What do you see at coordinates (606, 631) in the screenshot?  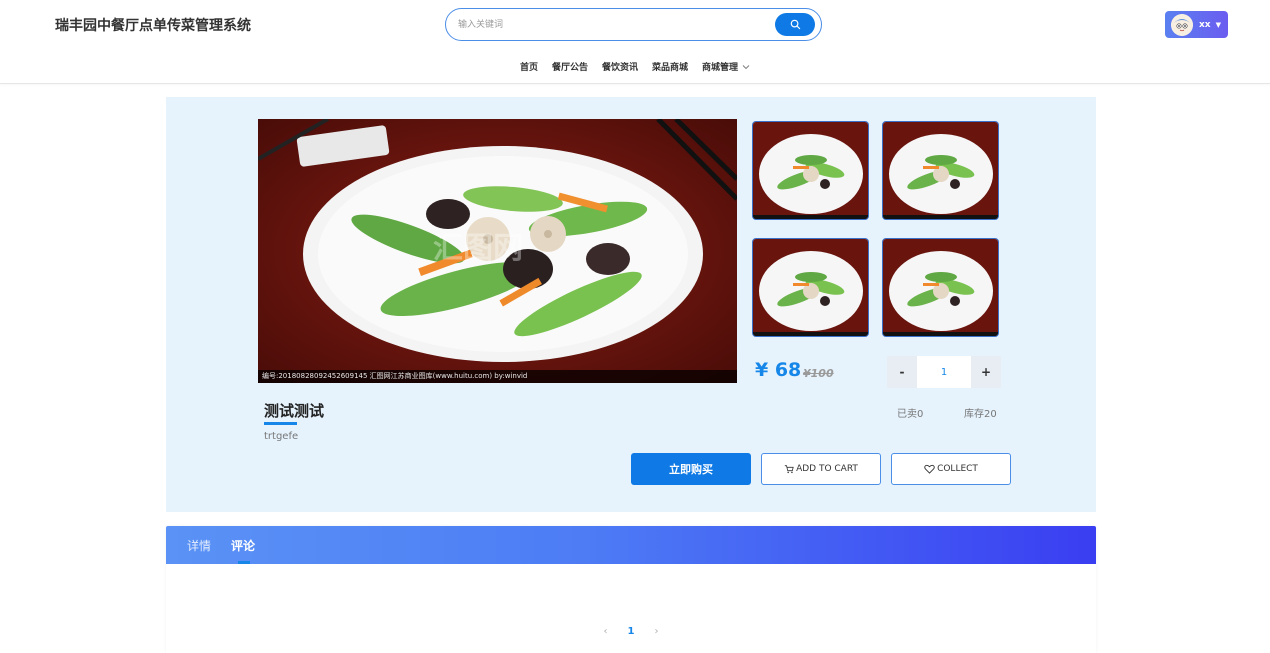 I see `pagination-prev-button: ‹` at bounding box center [606, 631].